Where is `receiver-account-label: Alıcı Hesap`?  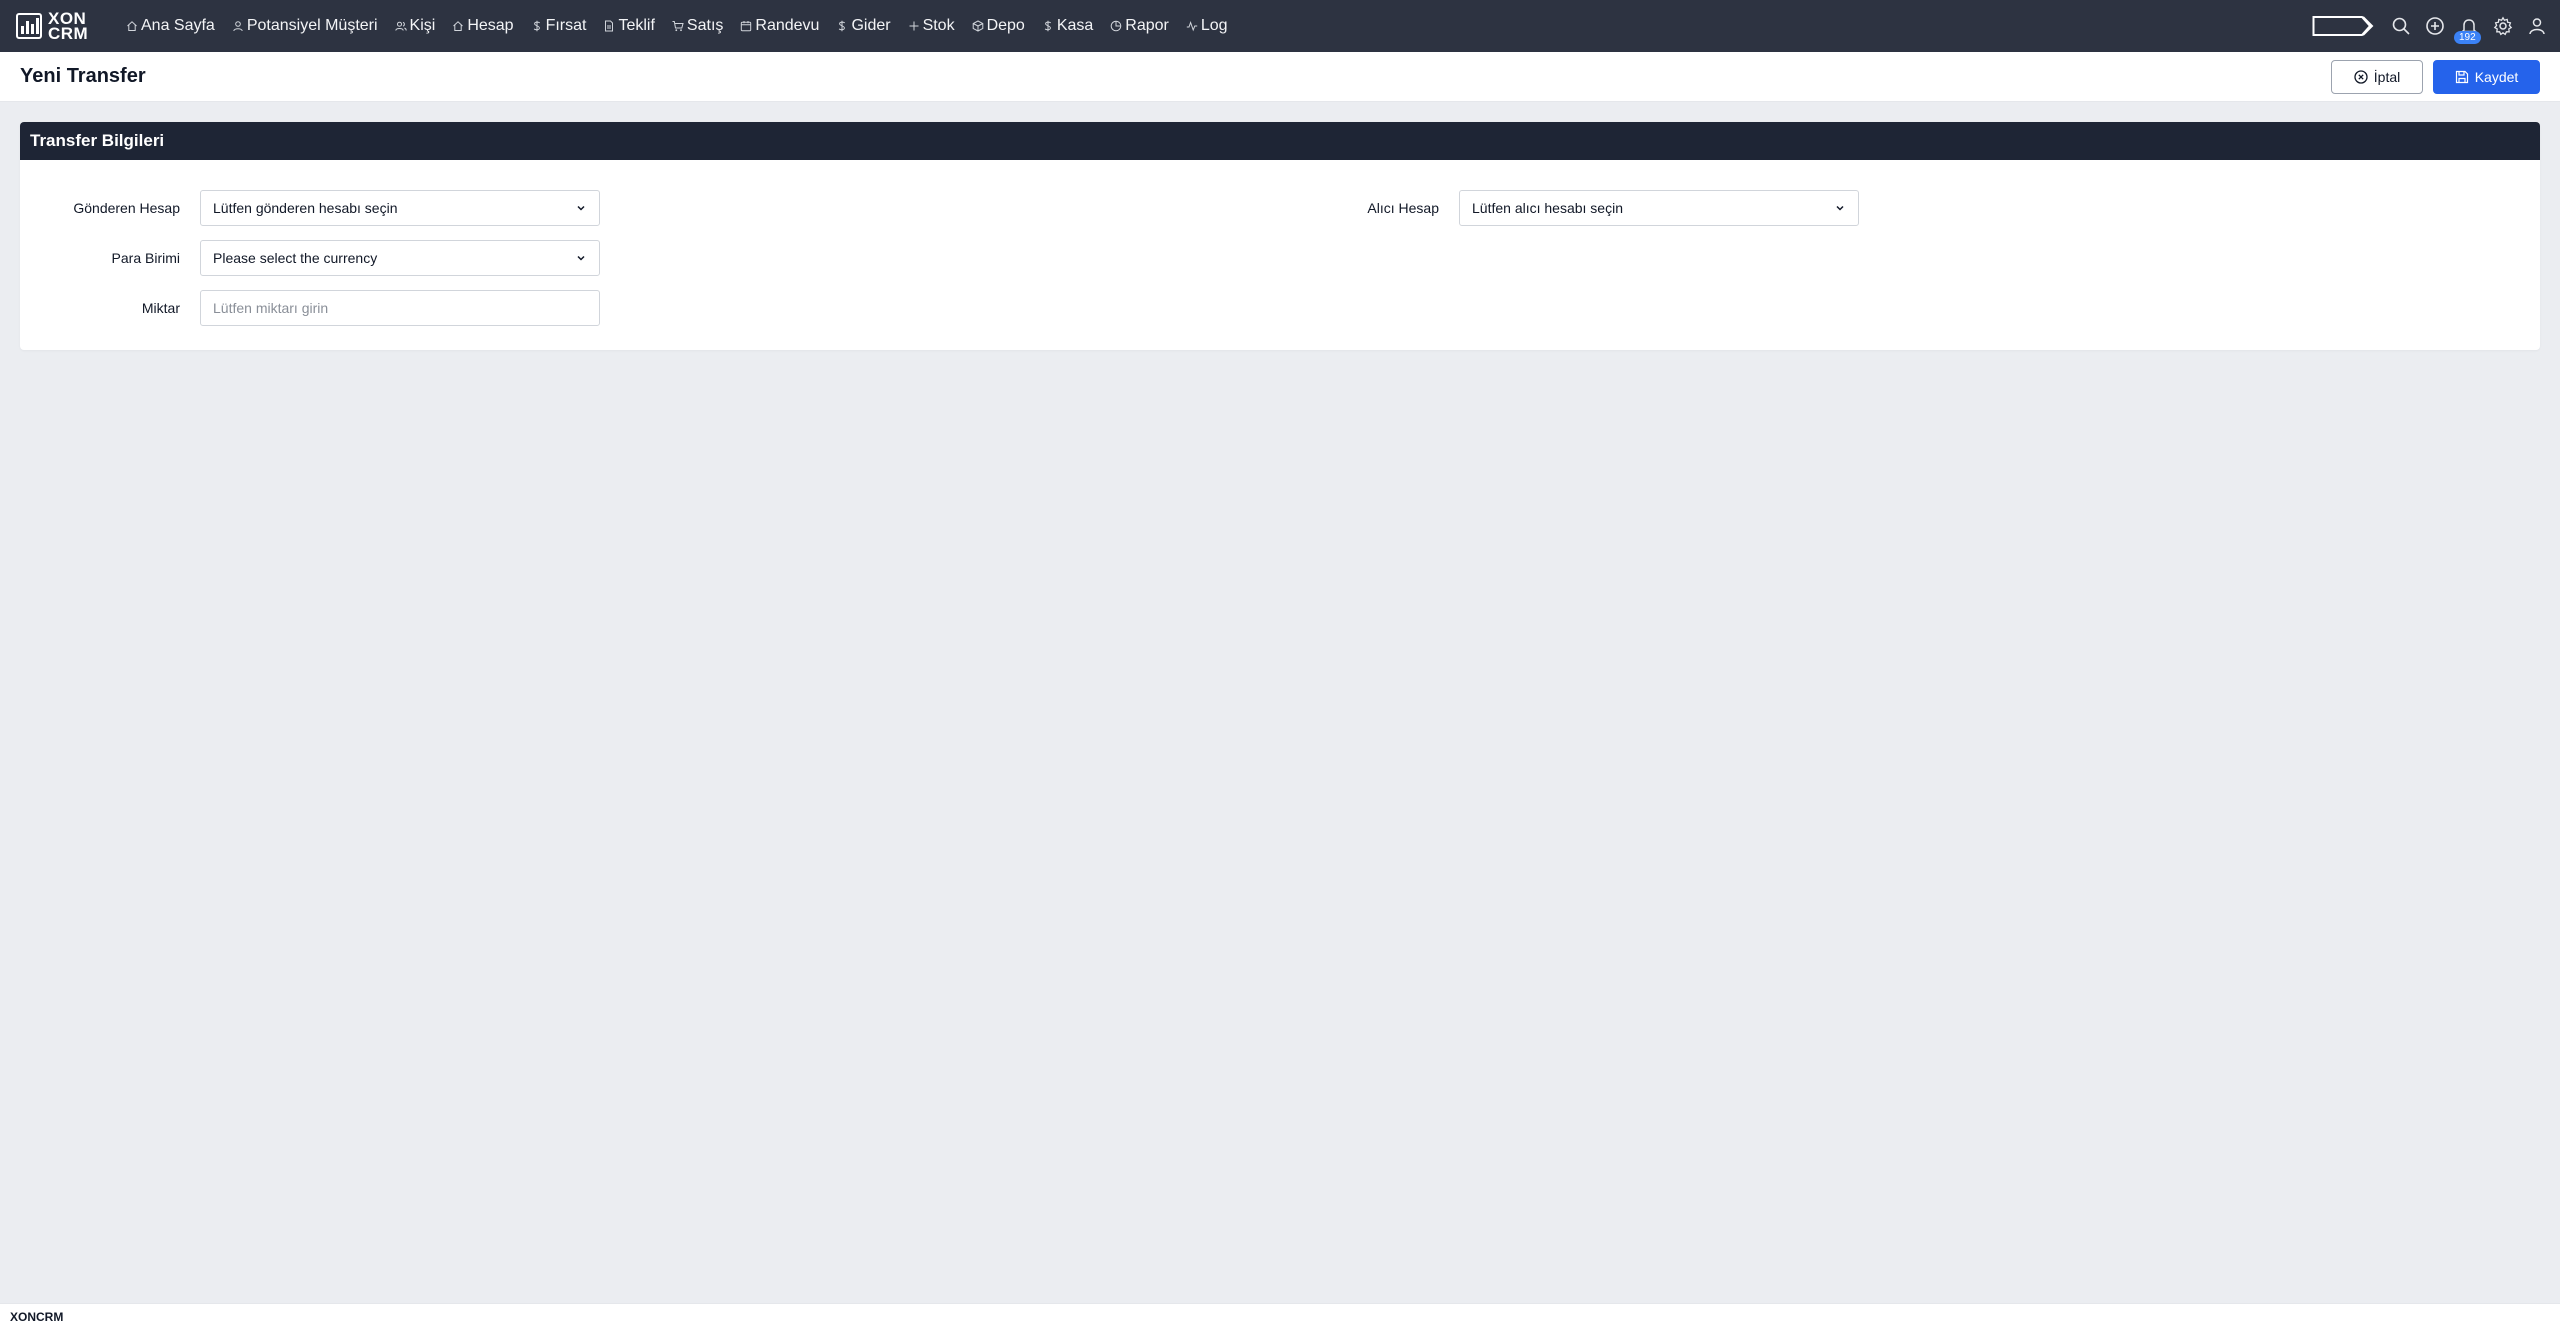 receiver-account-label: Alıcı Hesap is located at coordinates (1403, 208).